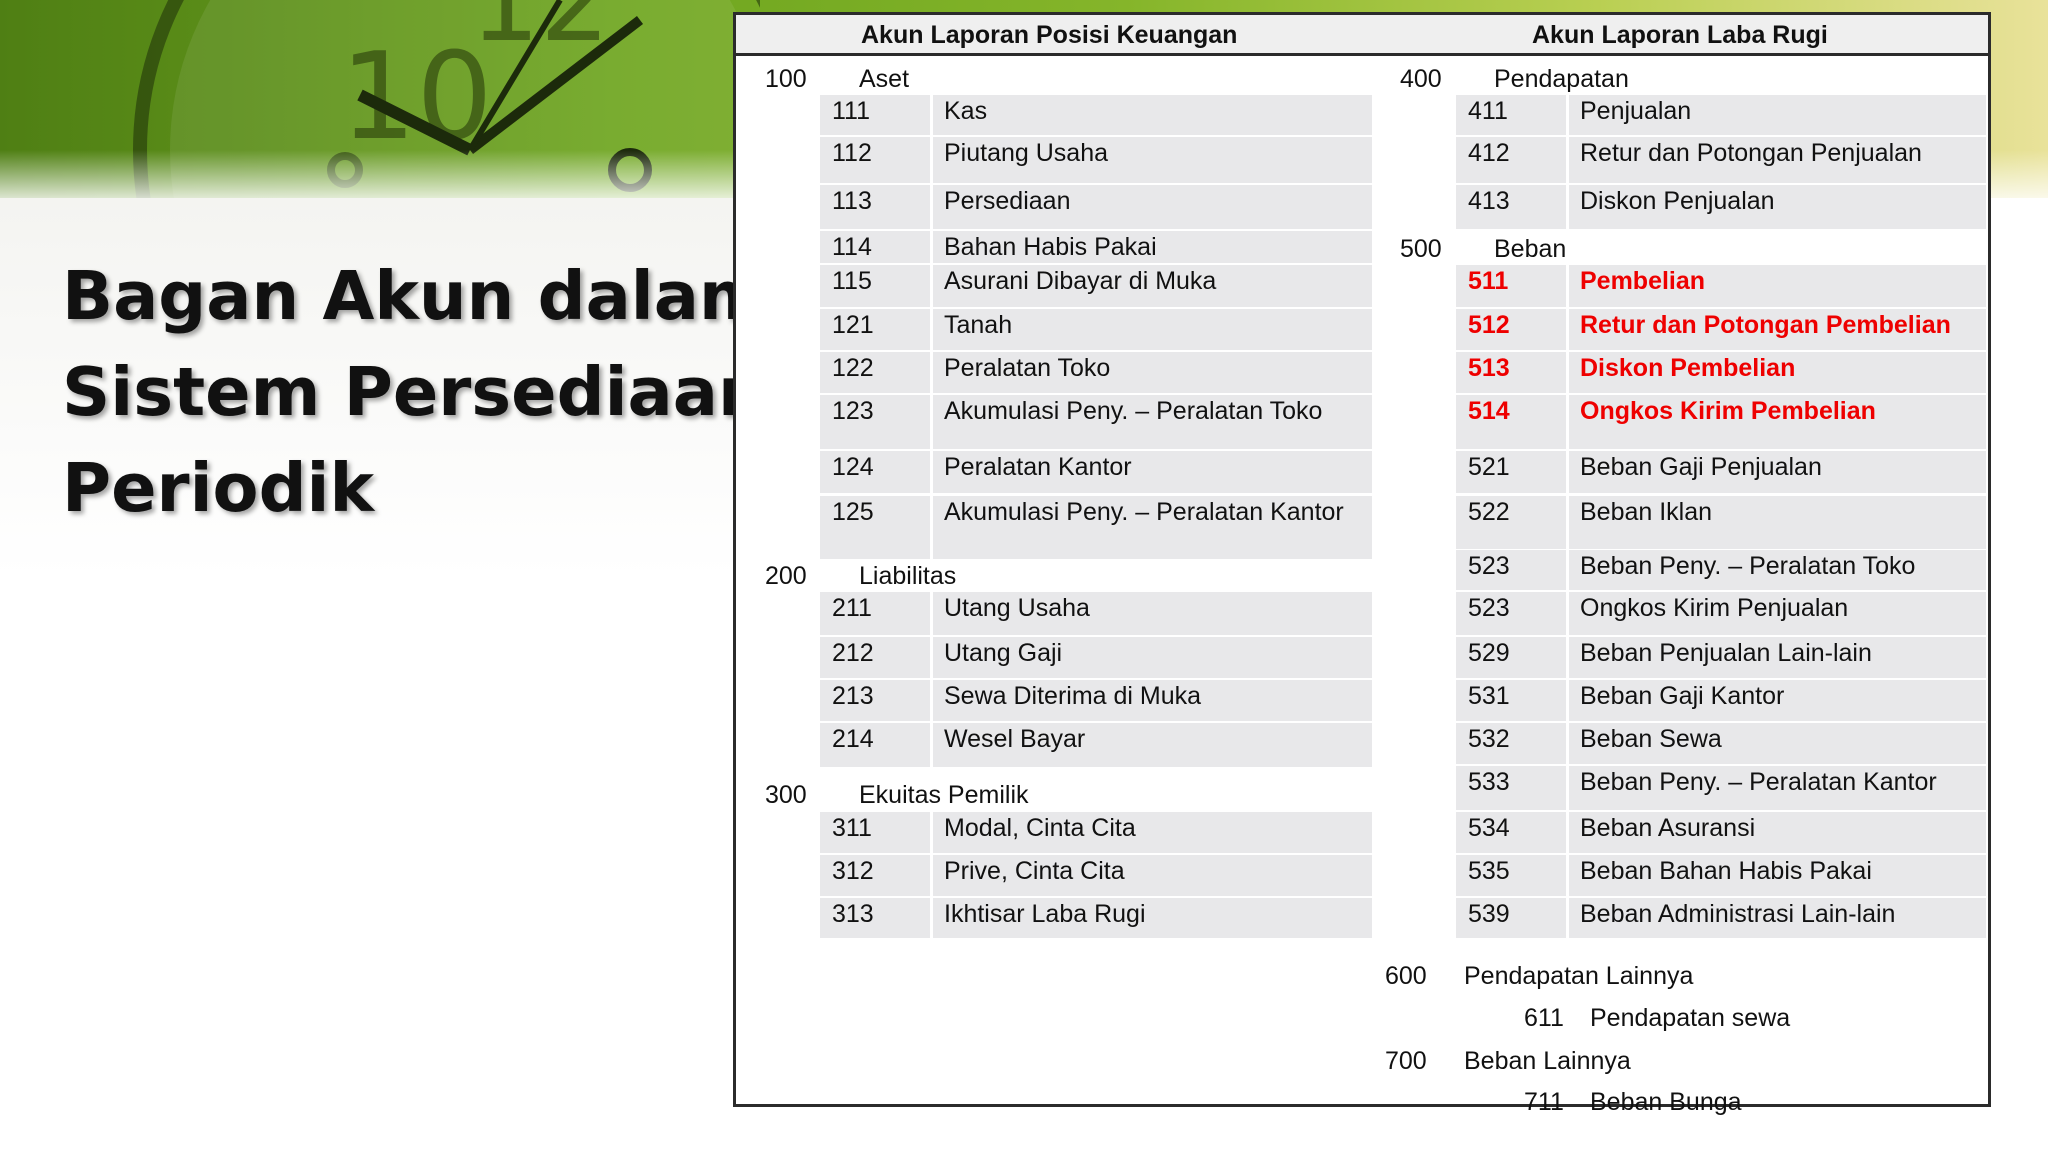 Image resolution: width=2048 pixels, height=1152 pixels. Describe the element at coordinates (1651, 739) in the screenshot. I see `account-name: Beban Sewa` at that location.